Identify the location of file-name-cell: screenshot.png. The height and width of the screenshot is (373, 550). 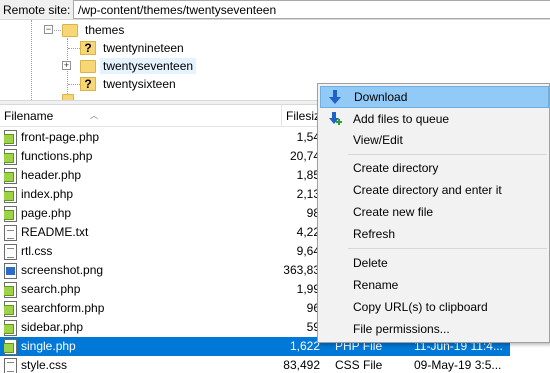
(139, 270).